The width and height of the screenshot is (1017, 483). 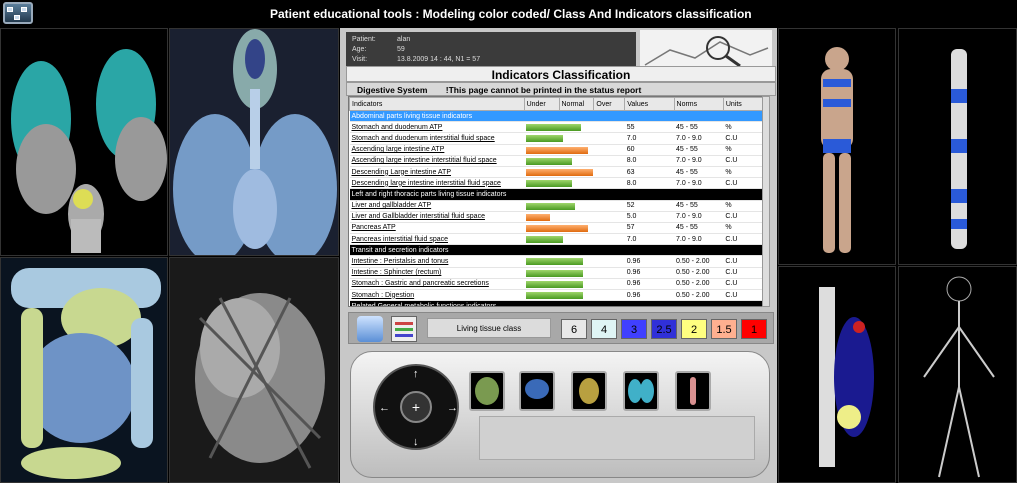 What do you see at coordinates (416, 374) in the screenshot?
I see `arrow-up-icon: ↑` at bounding box center [416, 374].